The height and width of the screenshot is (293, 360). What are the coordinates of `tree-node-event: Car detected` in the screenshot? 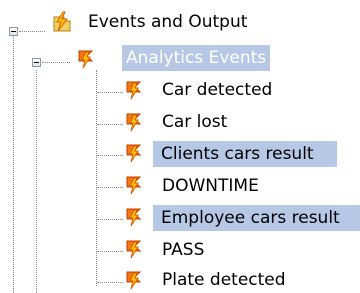 It's located at (217, 90).